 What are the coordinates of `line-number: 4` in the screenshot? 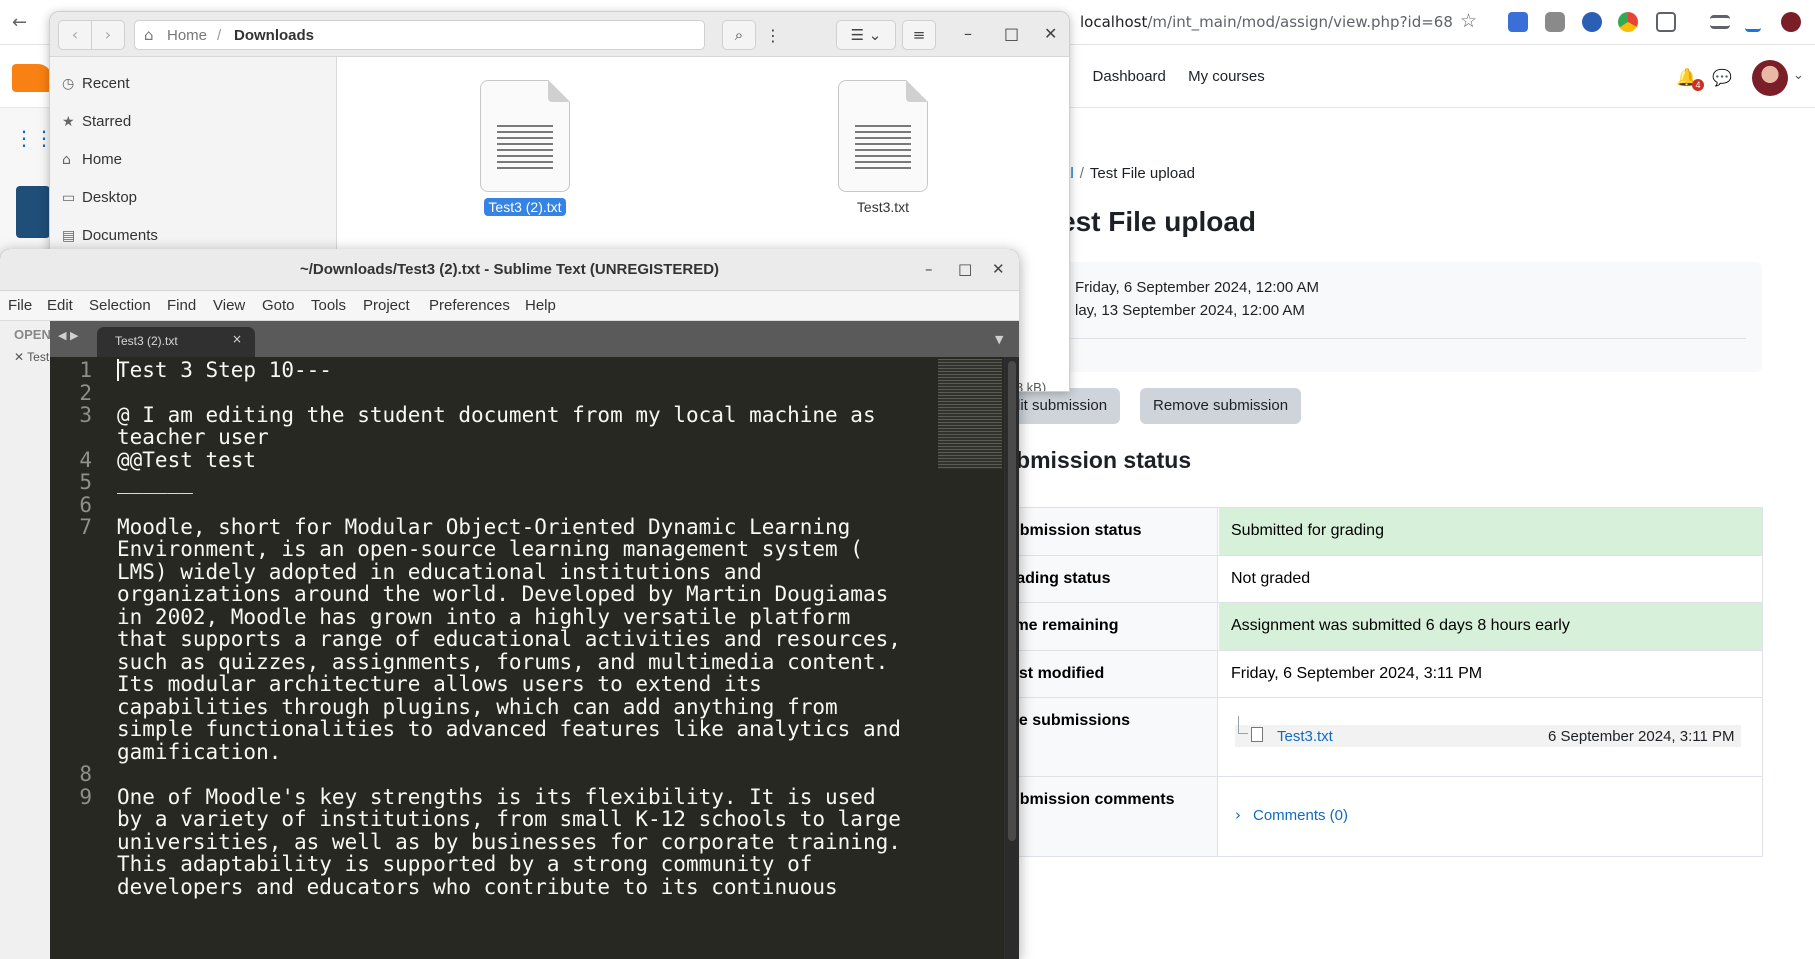 It's located at (85, 460).